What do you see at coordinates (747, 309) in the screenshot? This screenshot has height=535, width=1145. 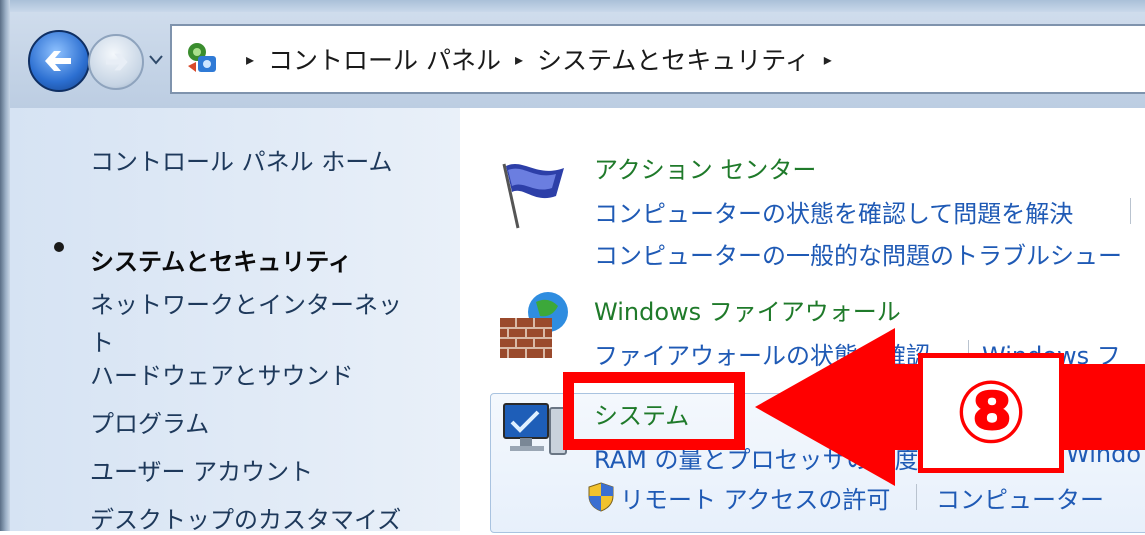 I see `firewall-title: Windows ファイアウォール` at bounding box center [747, 309].